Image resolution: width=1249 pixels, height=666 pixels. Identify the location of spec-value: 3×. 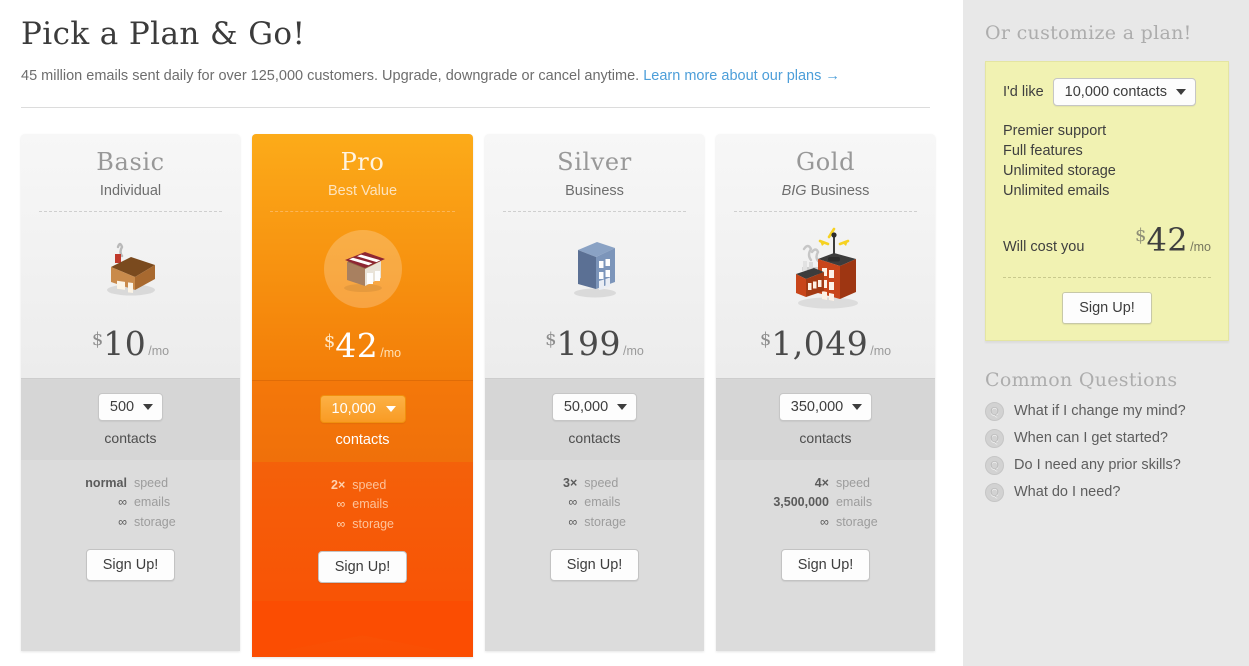
(570, 482).